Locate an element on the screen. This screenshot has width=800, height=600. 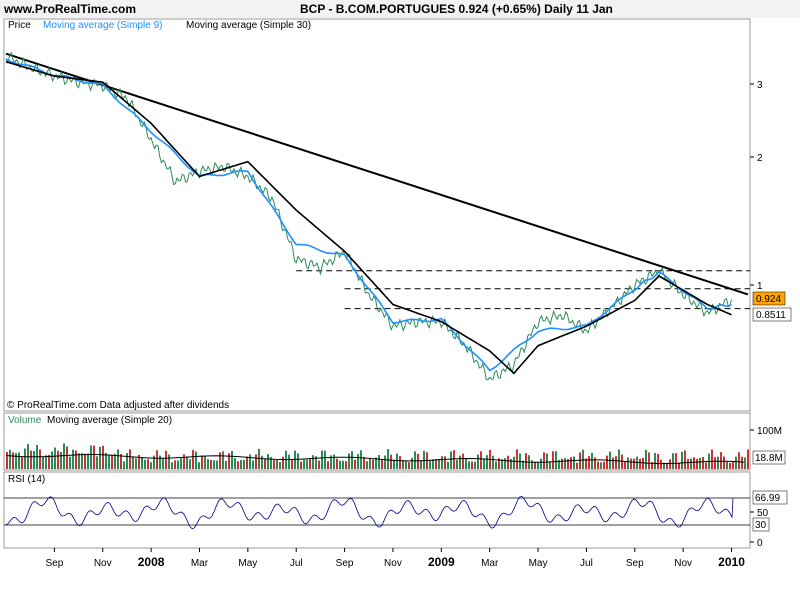
x-tick-label: May is located at coordinates (247, 563).